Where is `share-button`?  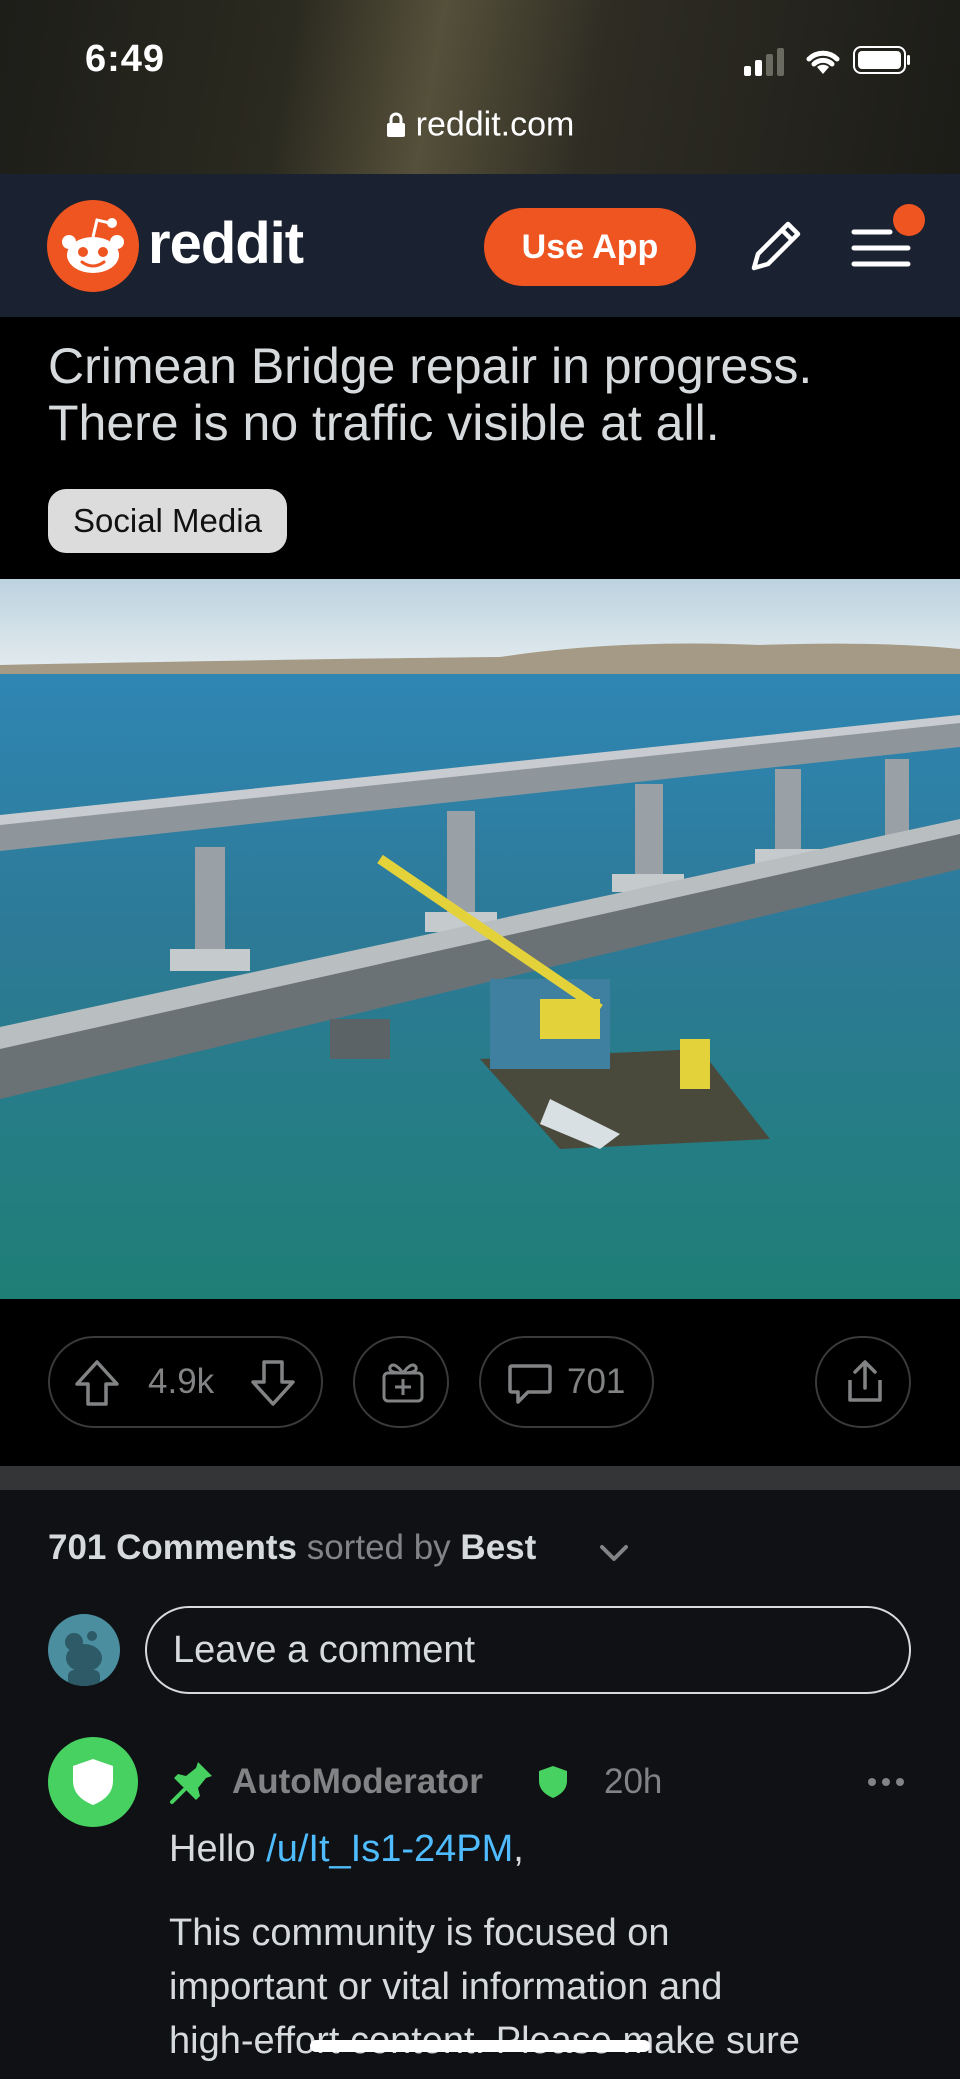 share-button is located at coordinates (863, 1382).